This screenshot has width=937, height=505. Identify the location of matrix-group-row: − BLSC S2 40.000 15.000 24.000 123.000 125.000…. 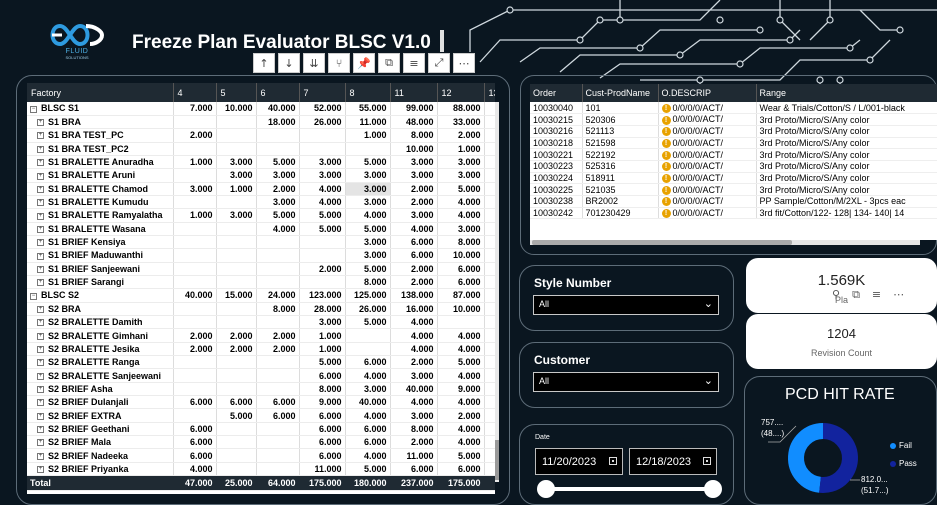
(261, 295).